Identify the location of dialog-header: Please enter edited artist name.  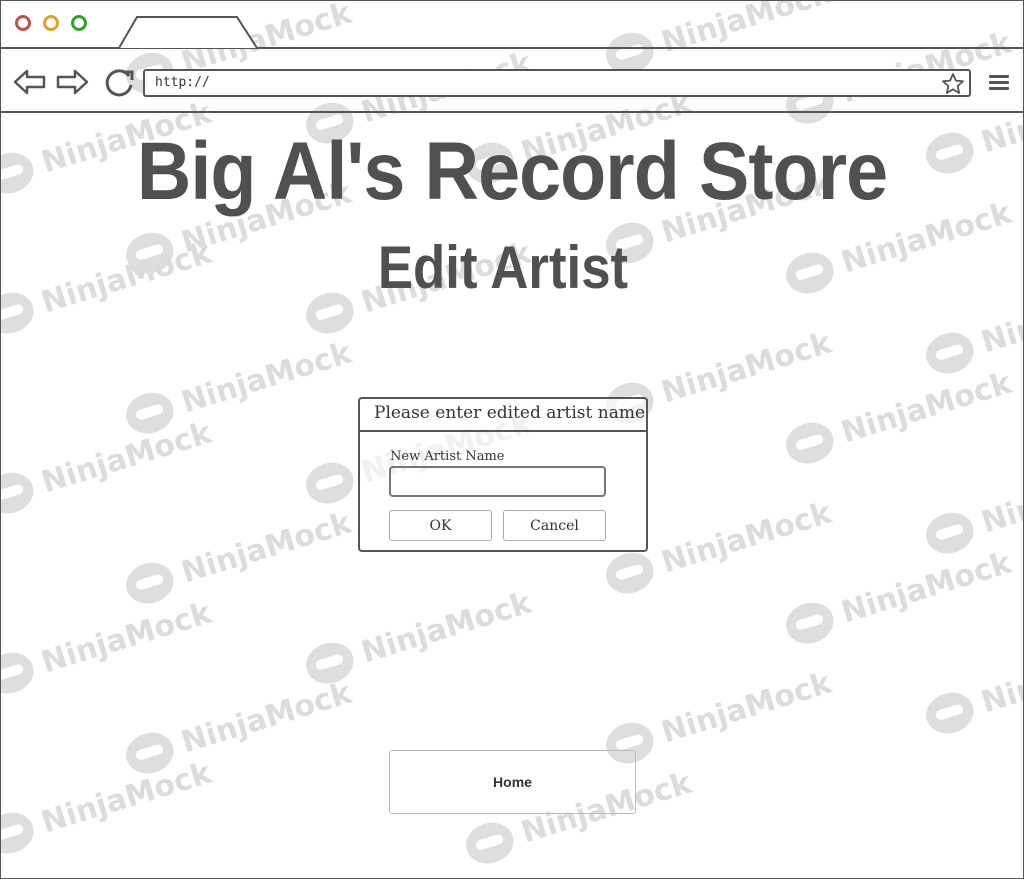
(503, 415).